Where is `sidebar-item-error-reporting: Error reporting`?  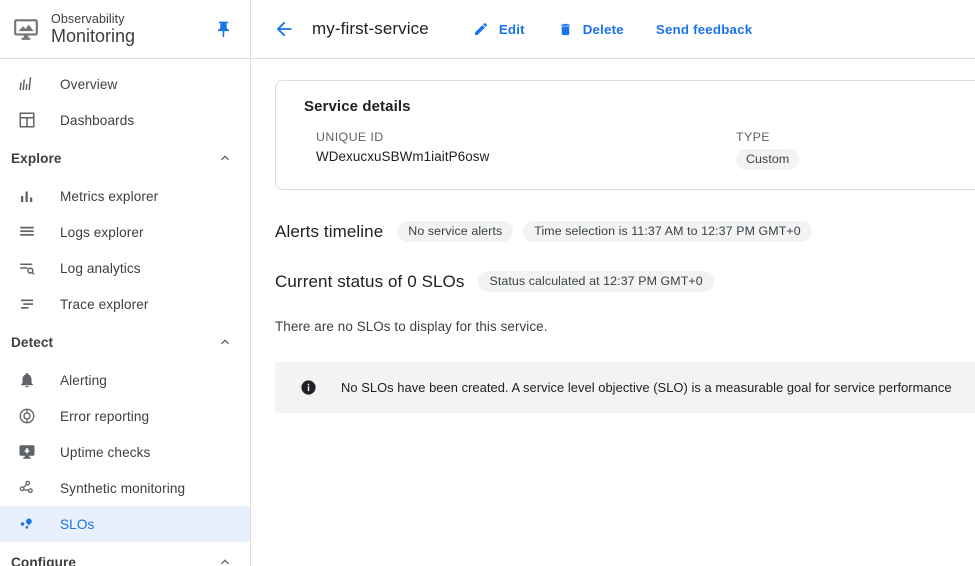 sidebar-item-error-reporting: Error reporting is located at coordinates (125, 416).